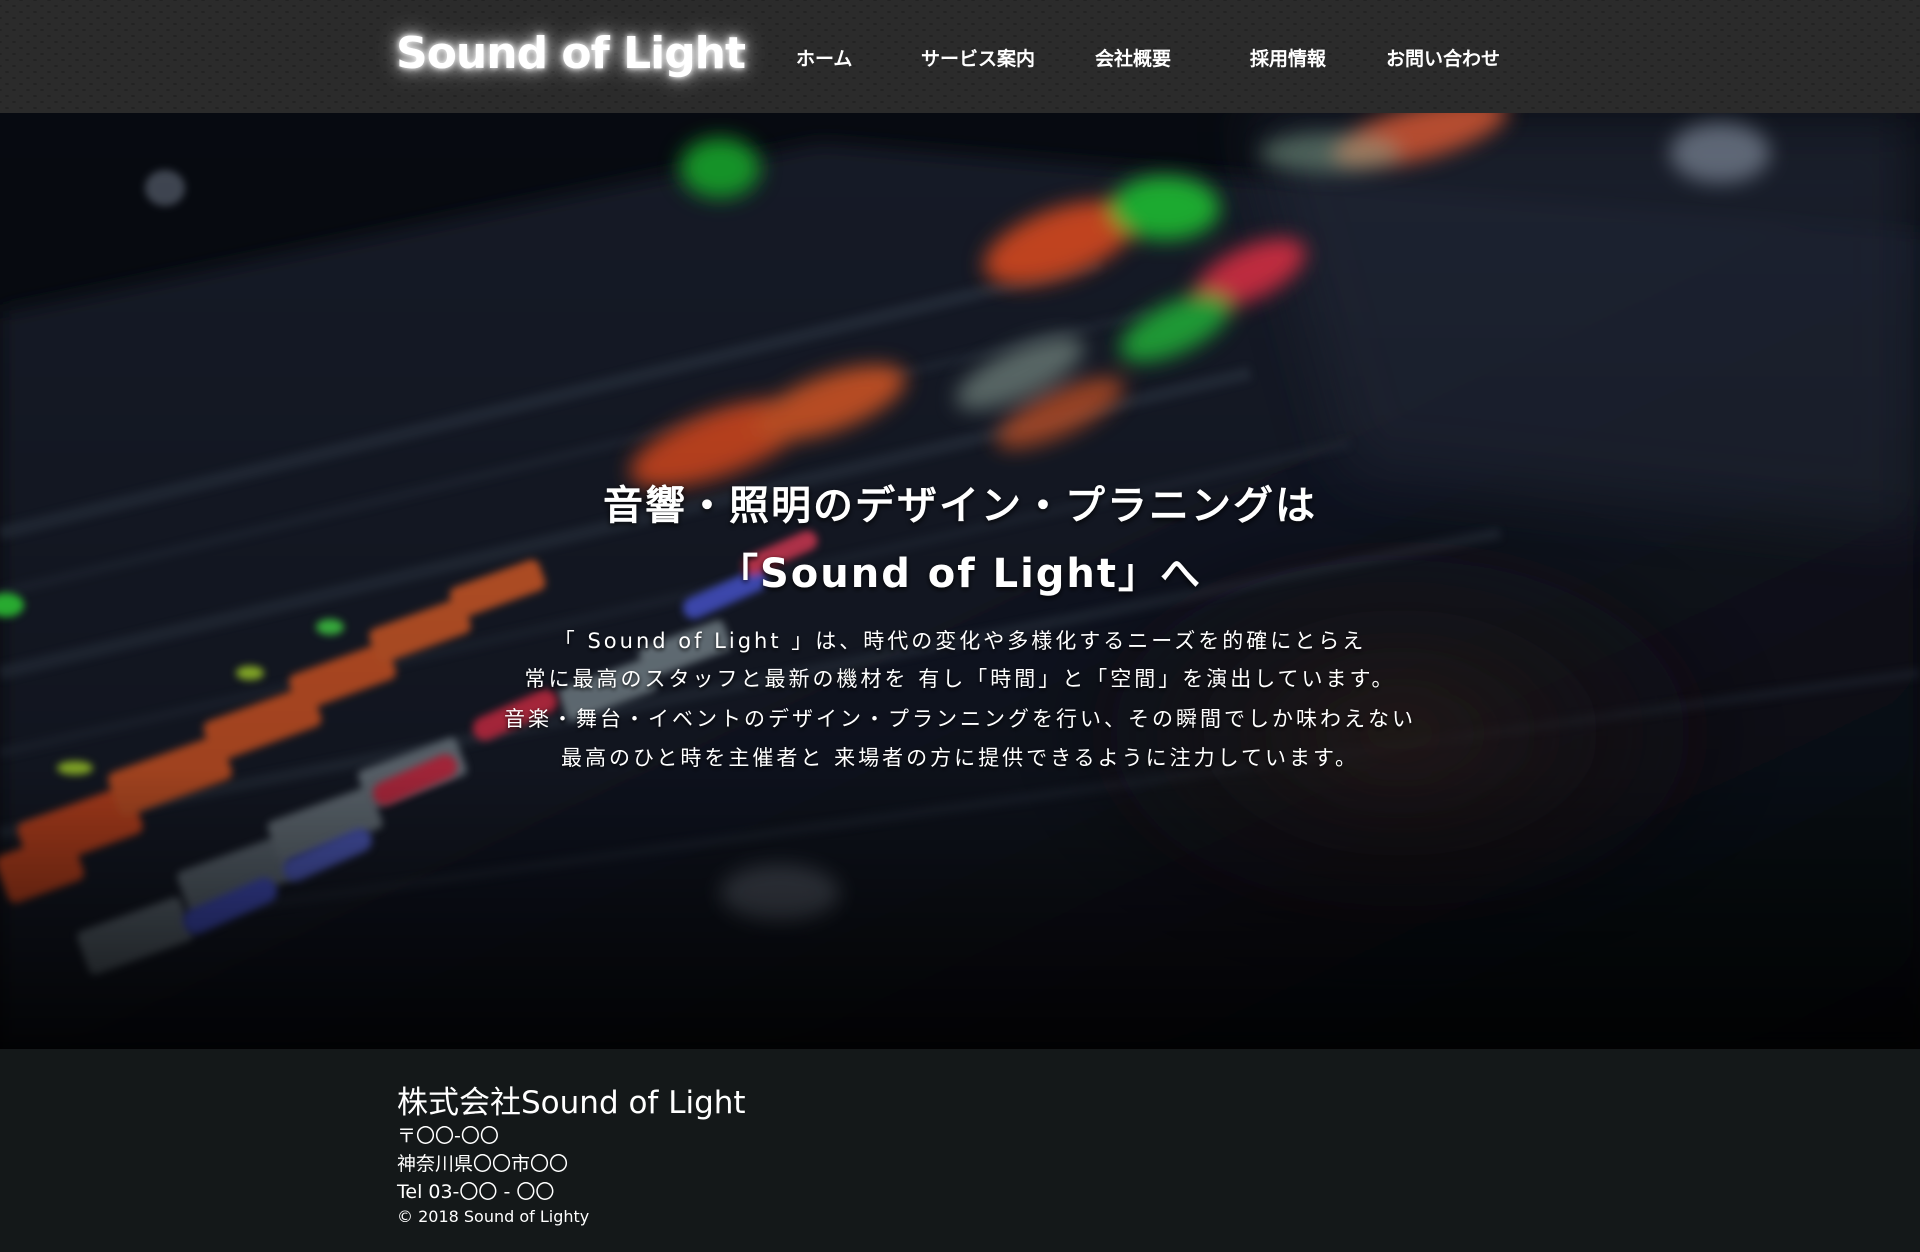 The width and height of the screenshot is (1920, 1252). What do you see at coordinates (493, 1216) in the screenshot?
I see `copyright: © 2018 Sound of Lighty` at bounding box center [493, 1216].